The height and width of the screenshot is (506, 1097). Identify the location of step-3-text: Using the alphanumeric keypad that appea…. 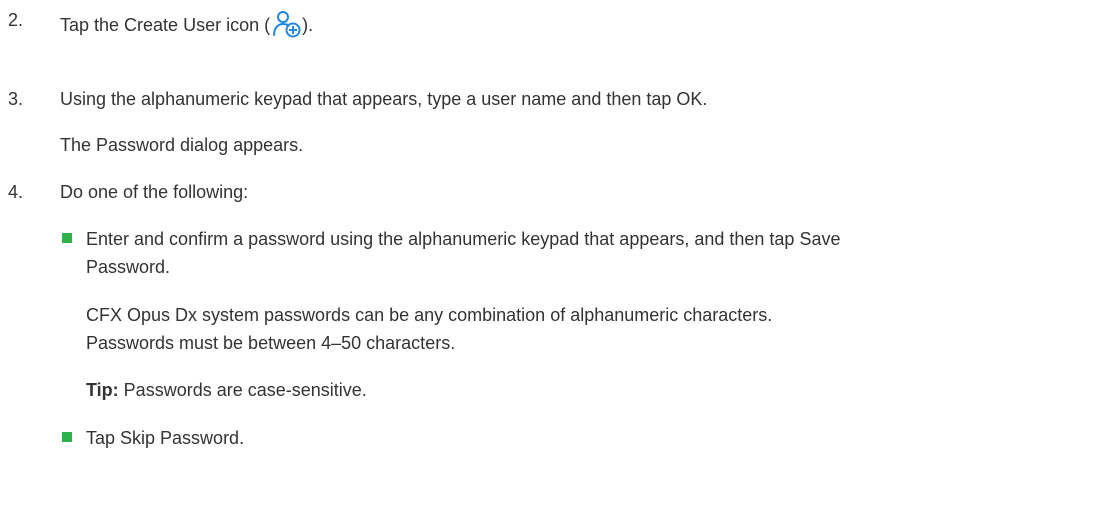
(384, 99).